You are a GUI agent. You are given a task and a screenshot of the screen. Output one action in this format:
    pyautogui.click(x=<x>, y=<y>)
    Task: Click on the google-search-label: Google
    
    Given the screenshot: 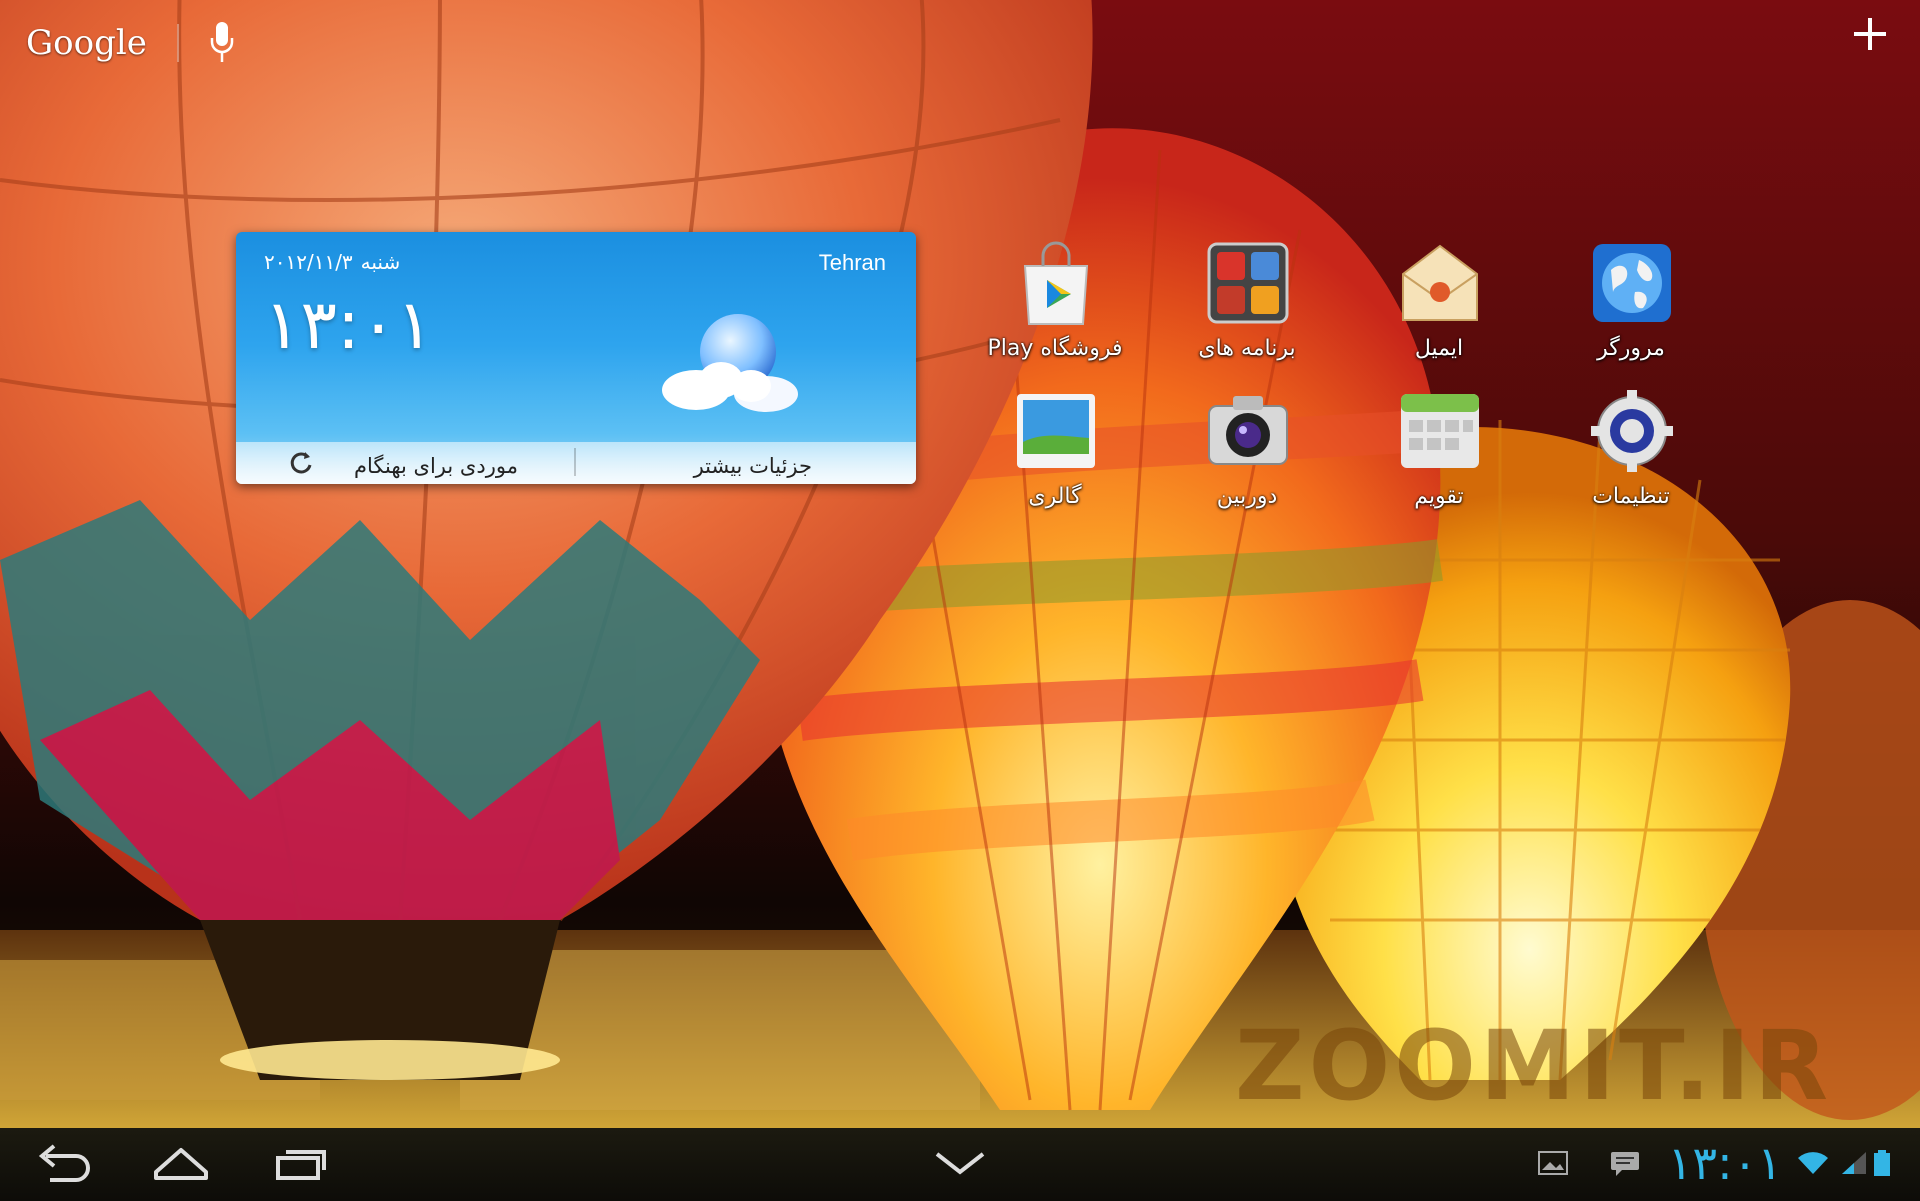 What is the action you would take?
    pyautogui.click(x=86, y=43)
    